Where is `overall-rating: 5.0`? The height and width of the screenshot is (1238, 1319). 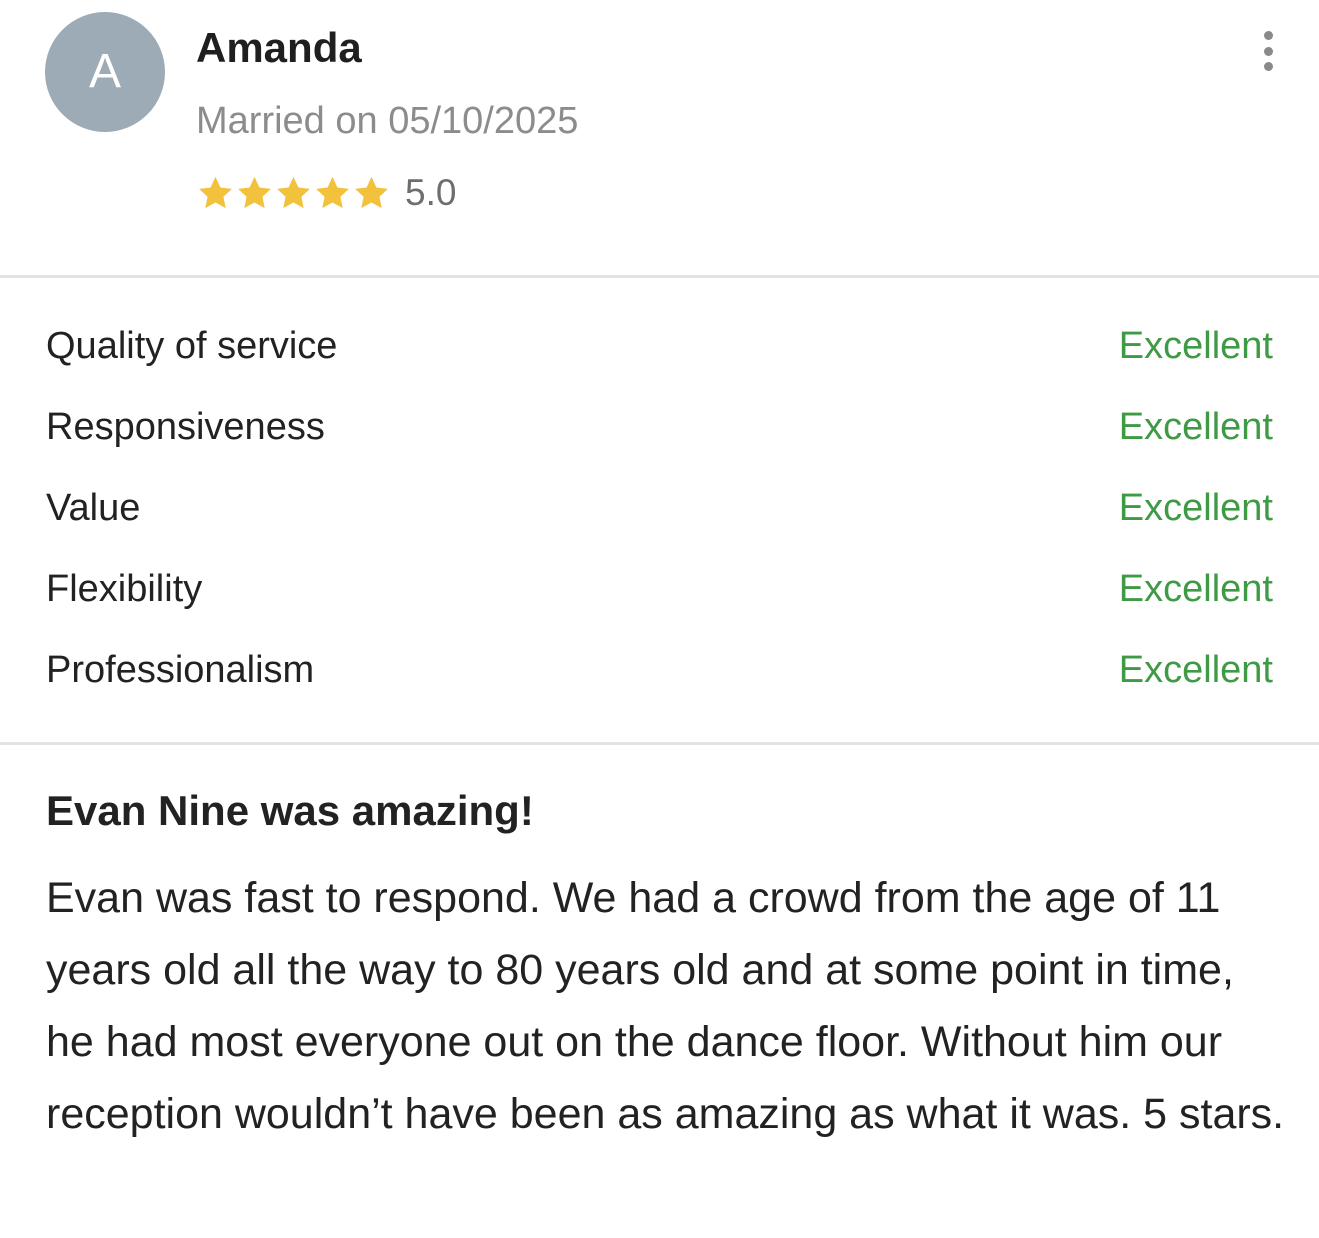
overall-rating: 5.0 is located at coordinates (326, 193).